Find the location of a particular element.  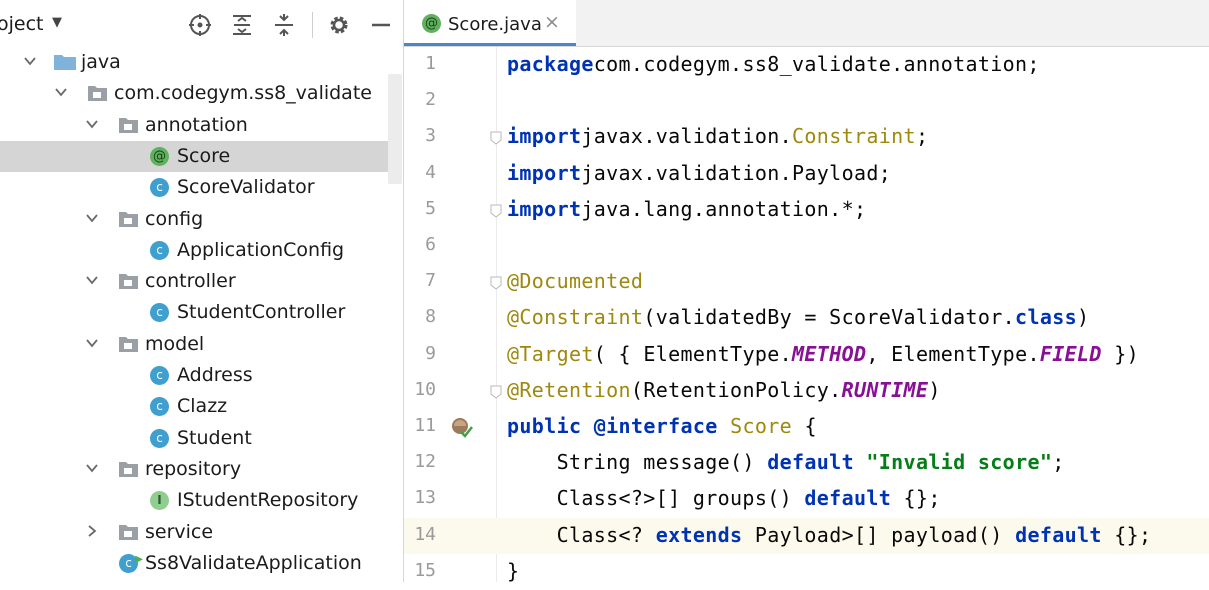

gear-icon is located at coordinates (339, 25).